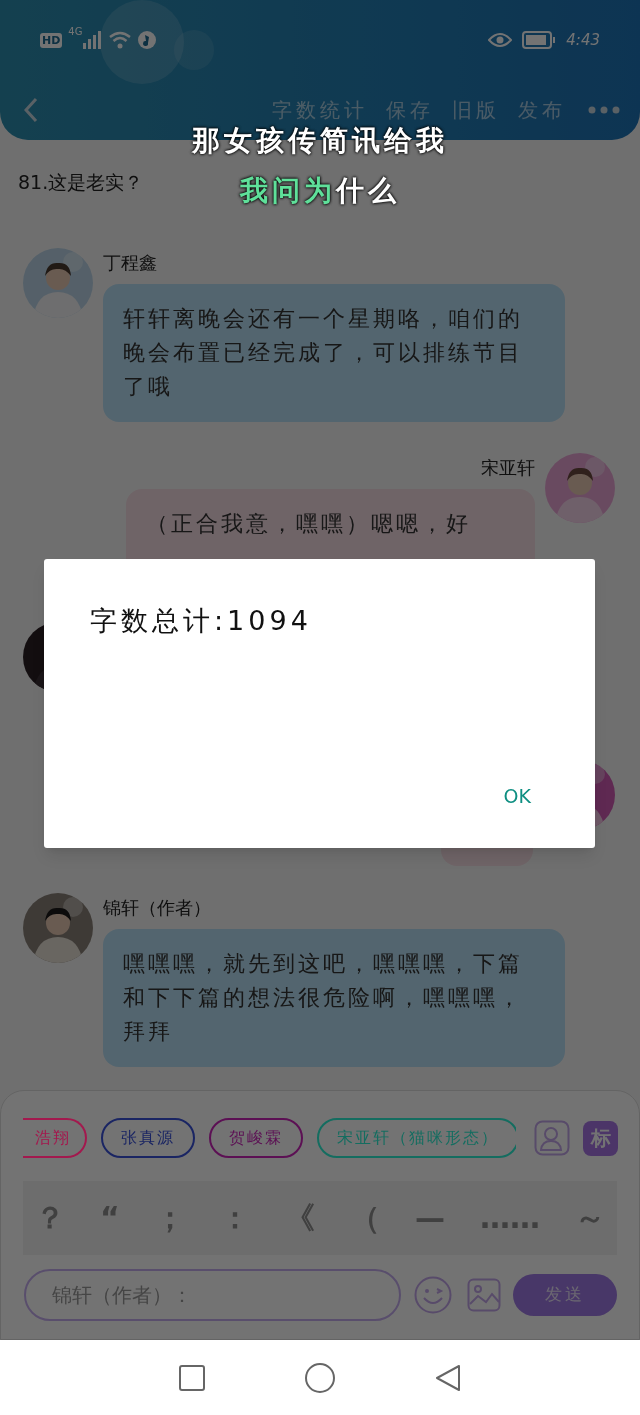 The image size is (640, 1415). Describe the element at coordinates (31, 110) in the screenshot. I see `back-icon` at that location.